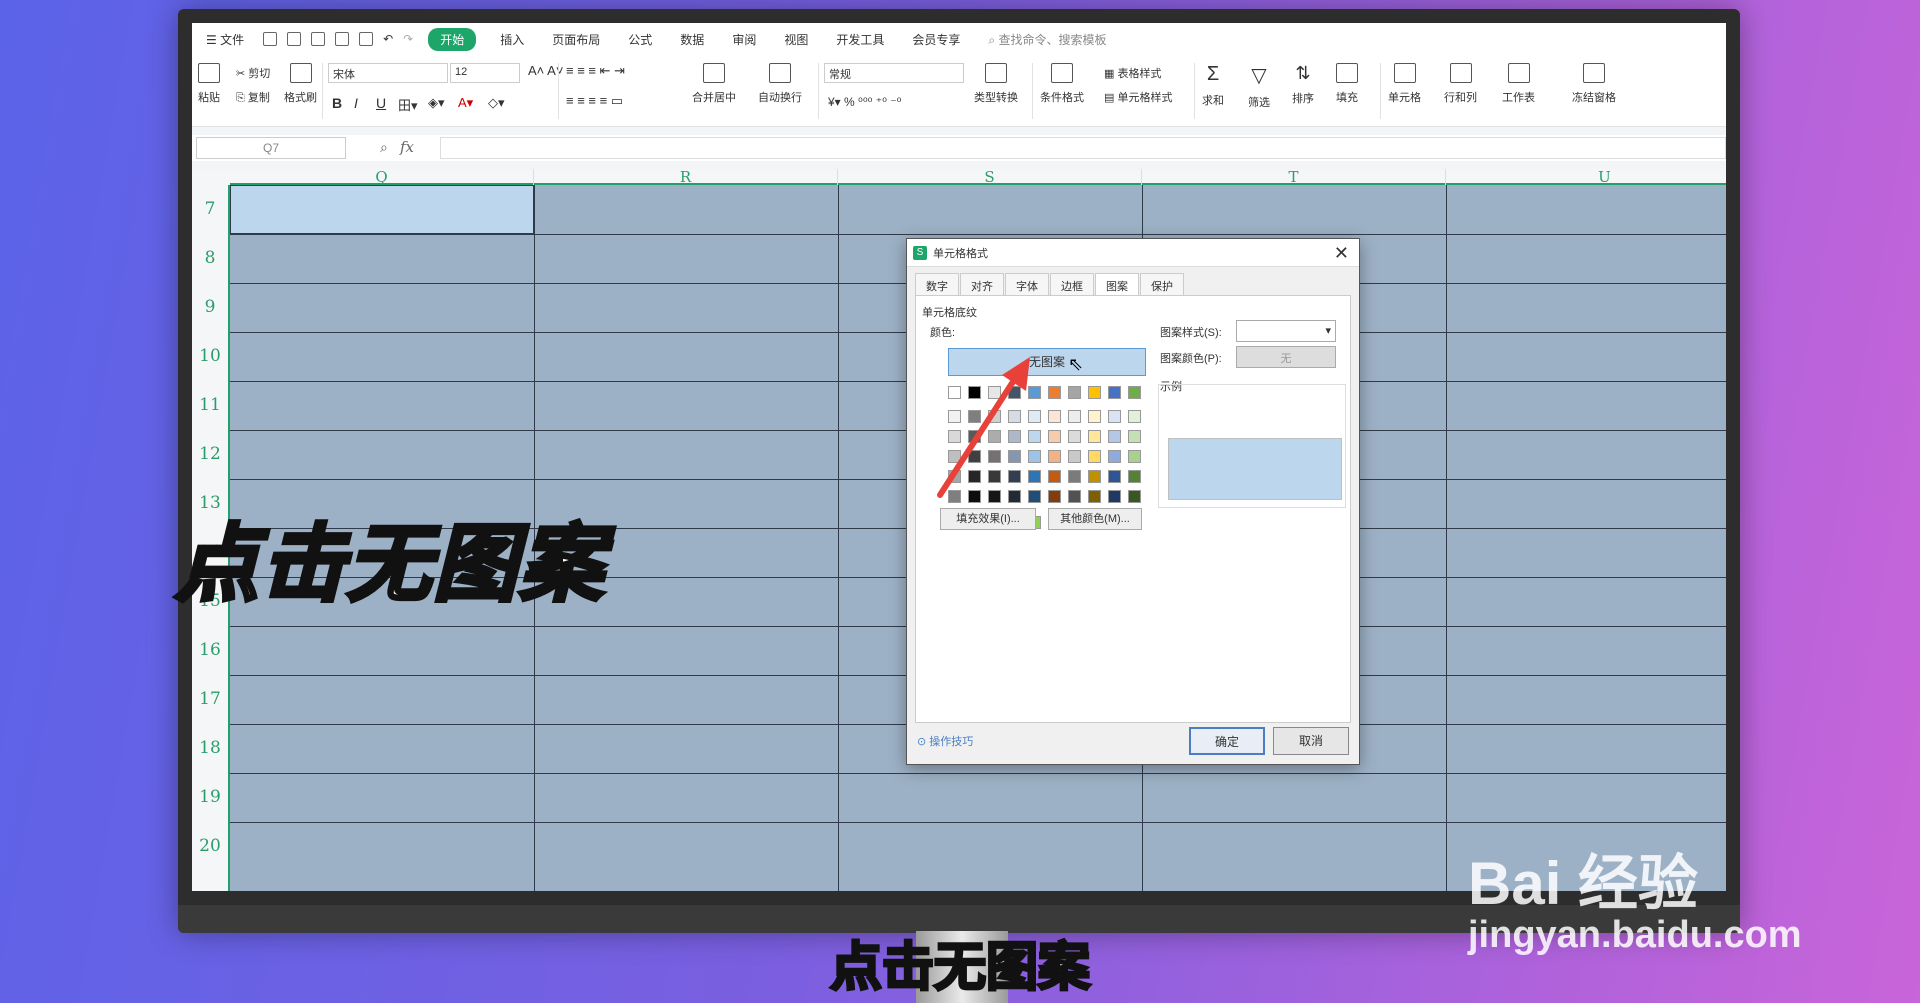 The height and width of the screenshot is (1003, 1920). I want to click on tab-member: 会员专享, so click(936, 39).